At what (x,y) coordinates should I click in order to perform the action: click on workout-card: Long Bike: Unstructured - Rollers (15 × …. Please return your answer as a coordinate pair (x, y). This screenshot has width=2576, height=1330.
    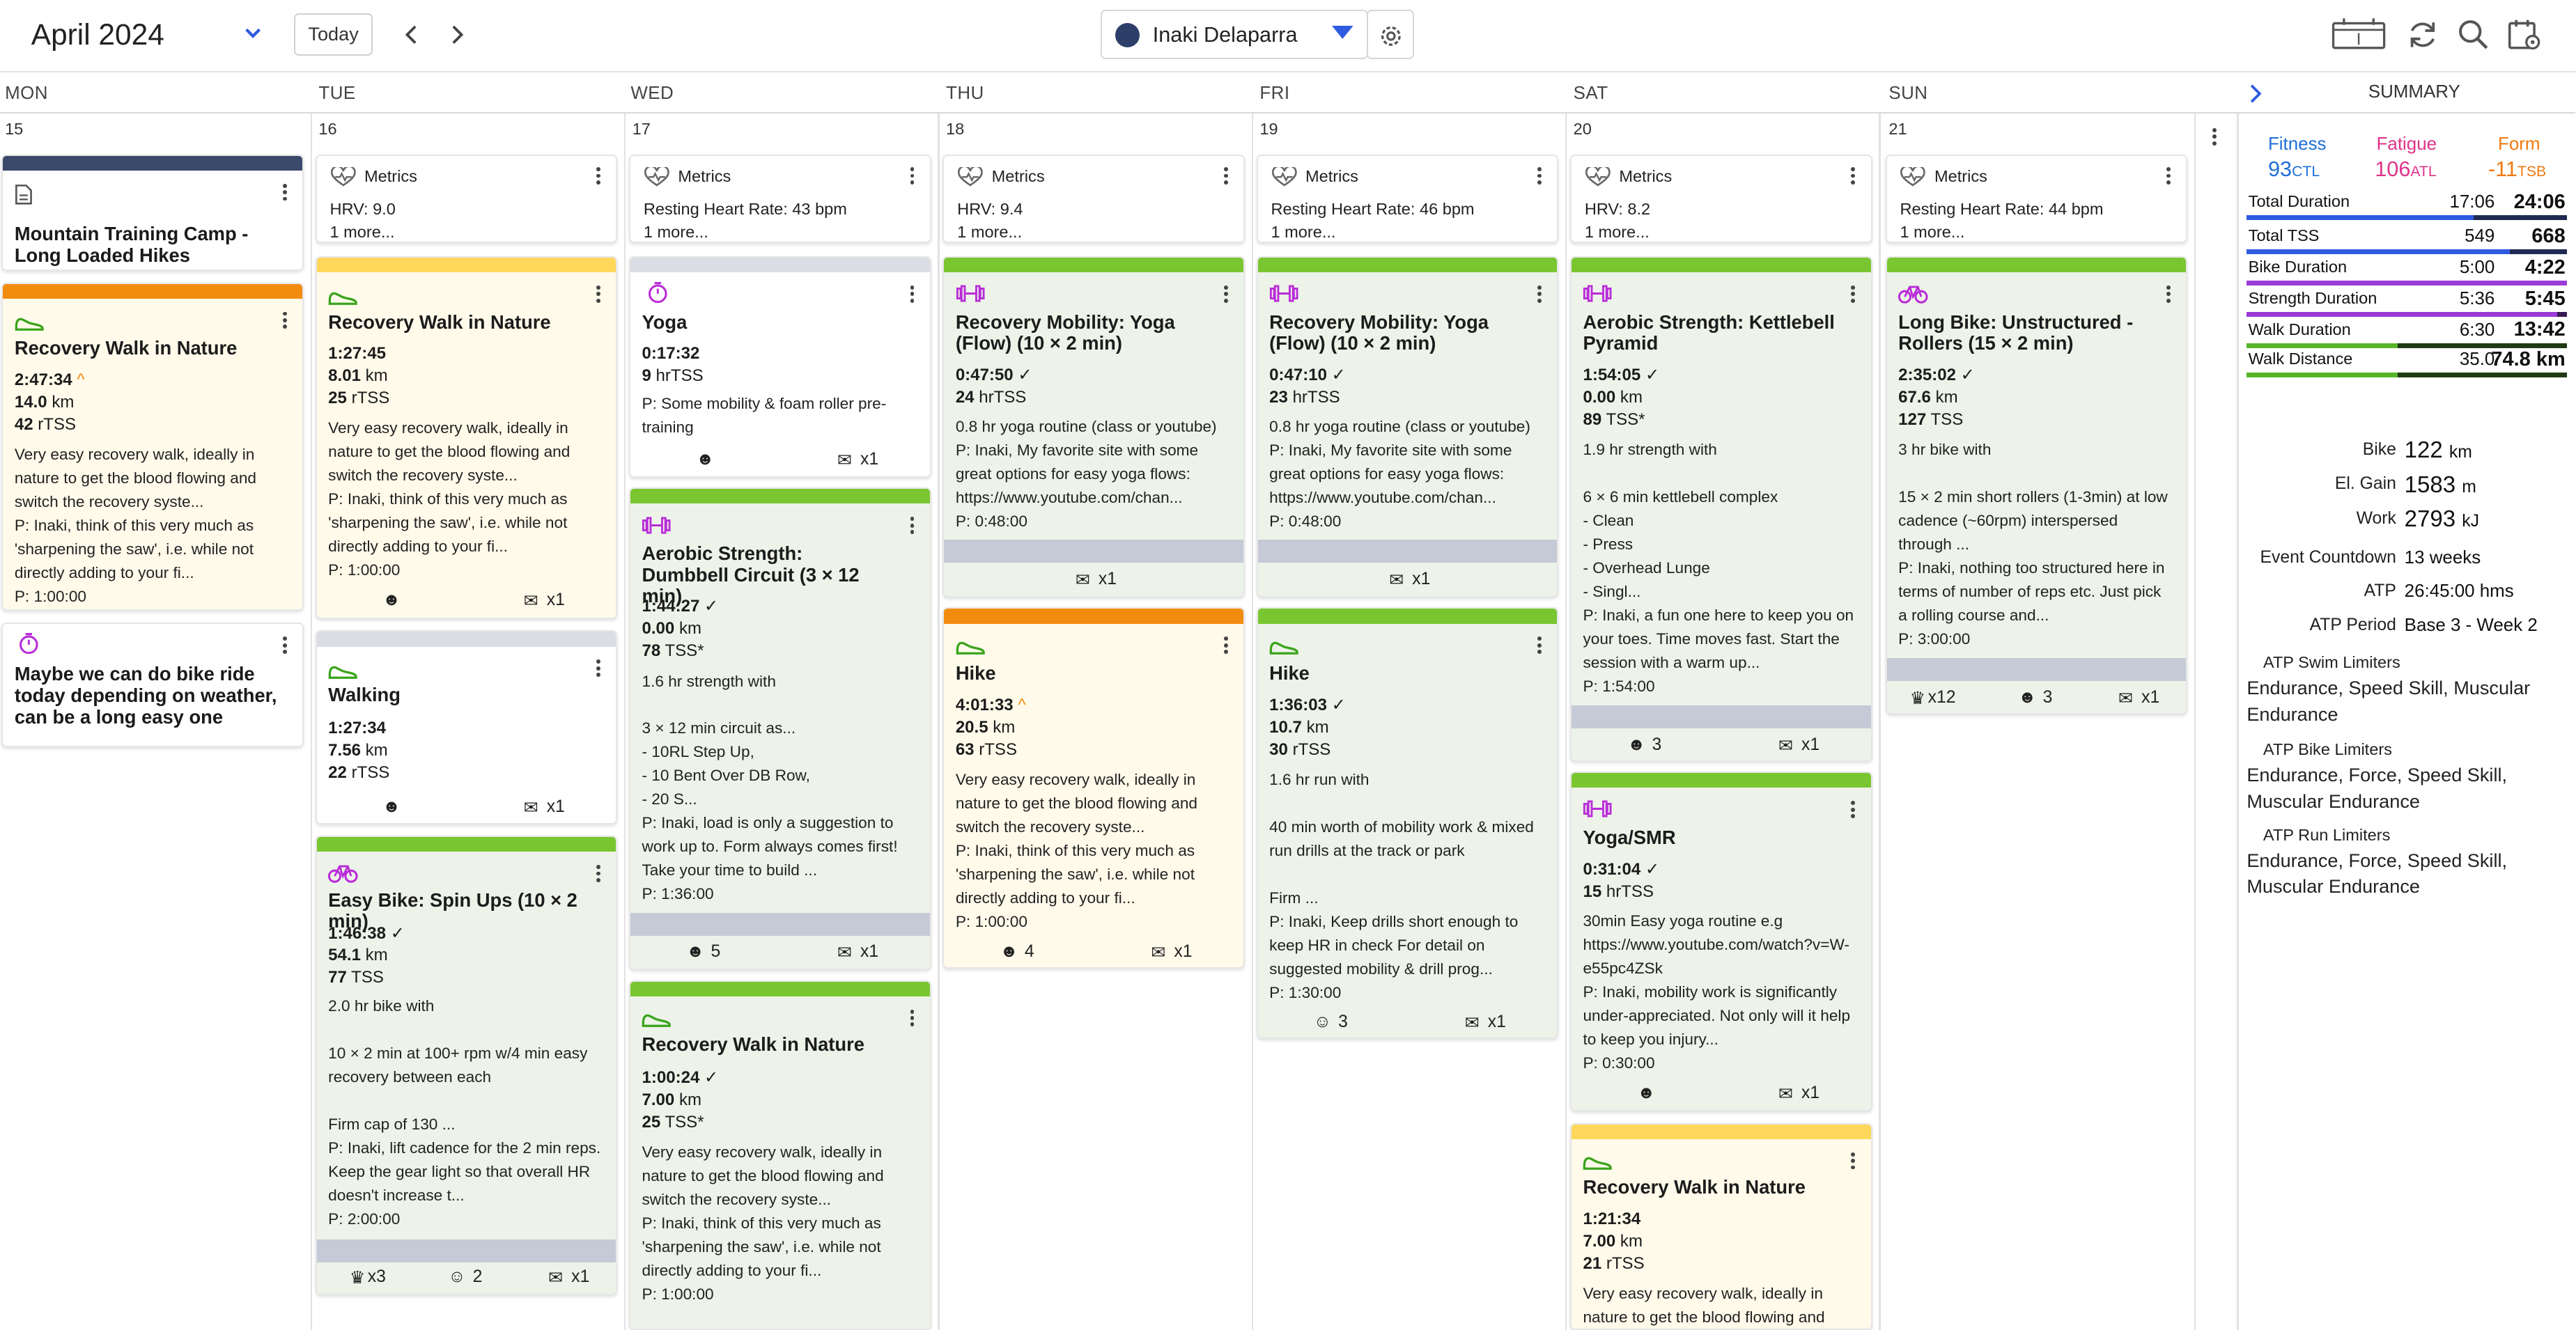
    Looking at the image, I should click on (2036, 485).